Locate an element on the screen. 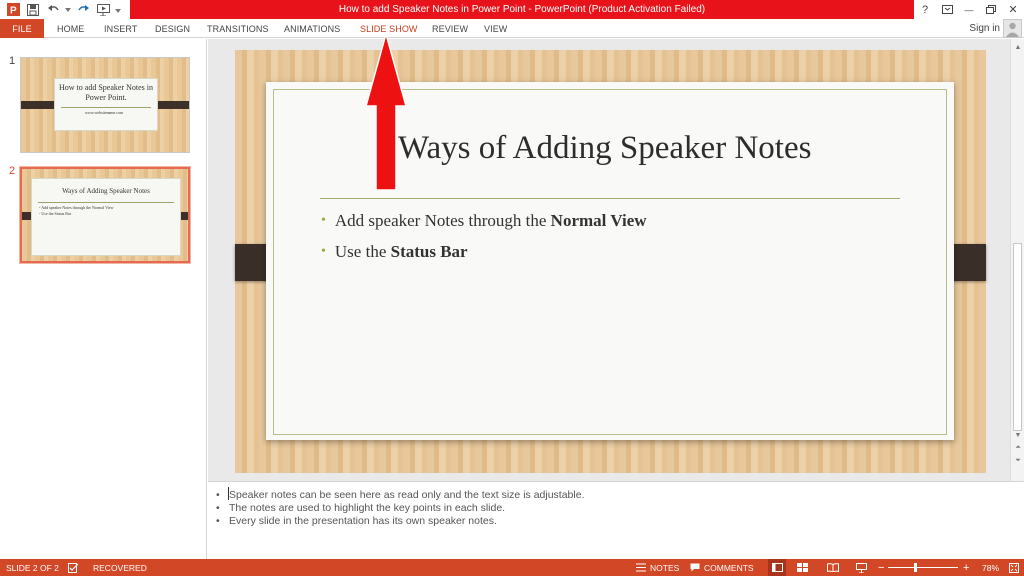  zoom-slider-track is located at coordinates (923, 567).